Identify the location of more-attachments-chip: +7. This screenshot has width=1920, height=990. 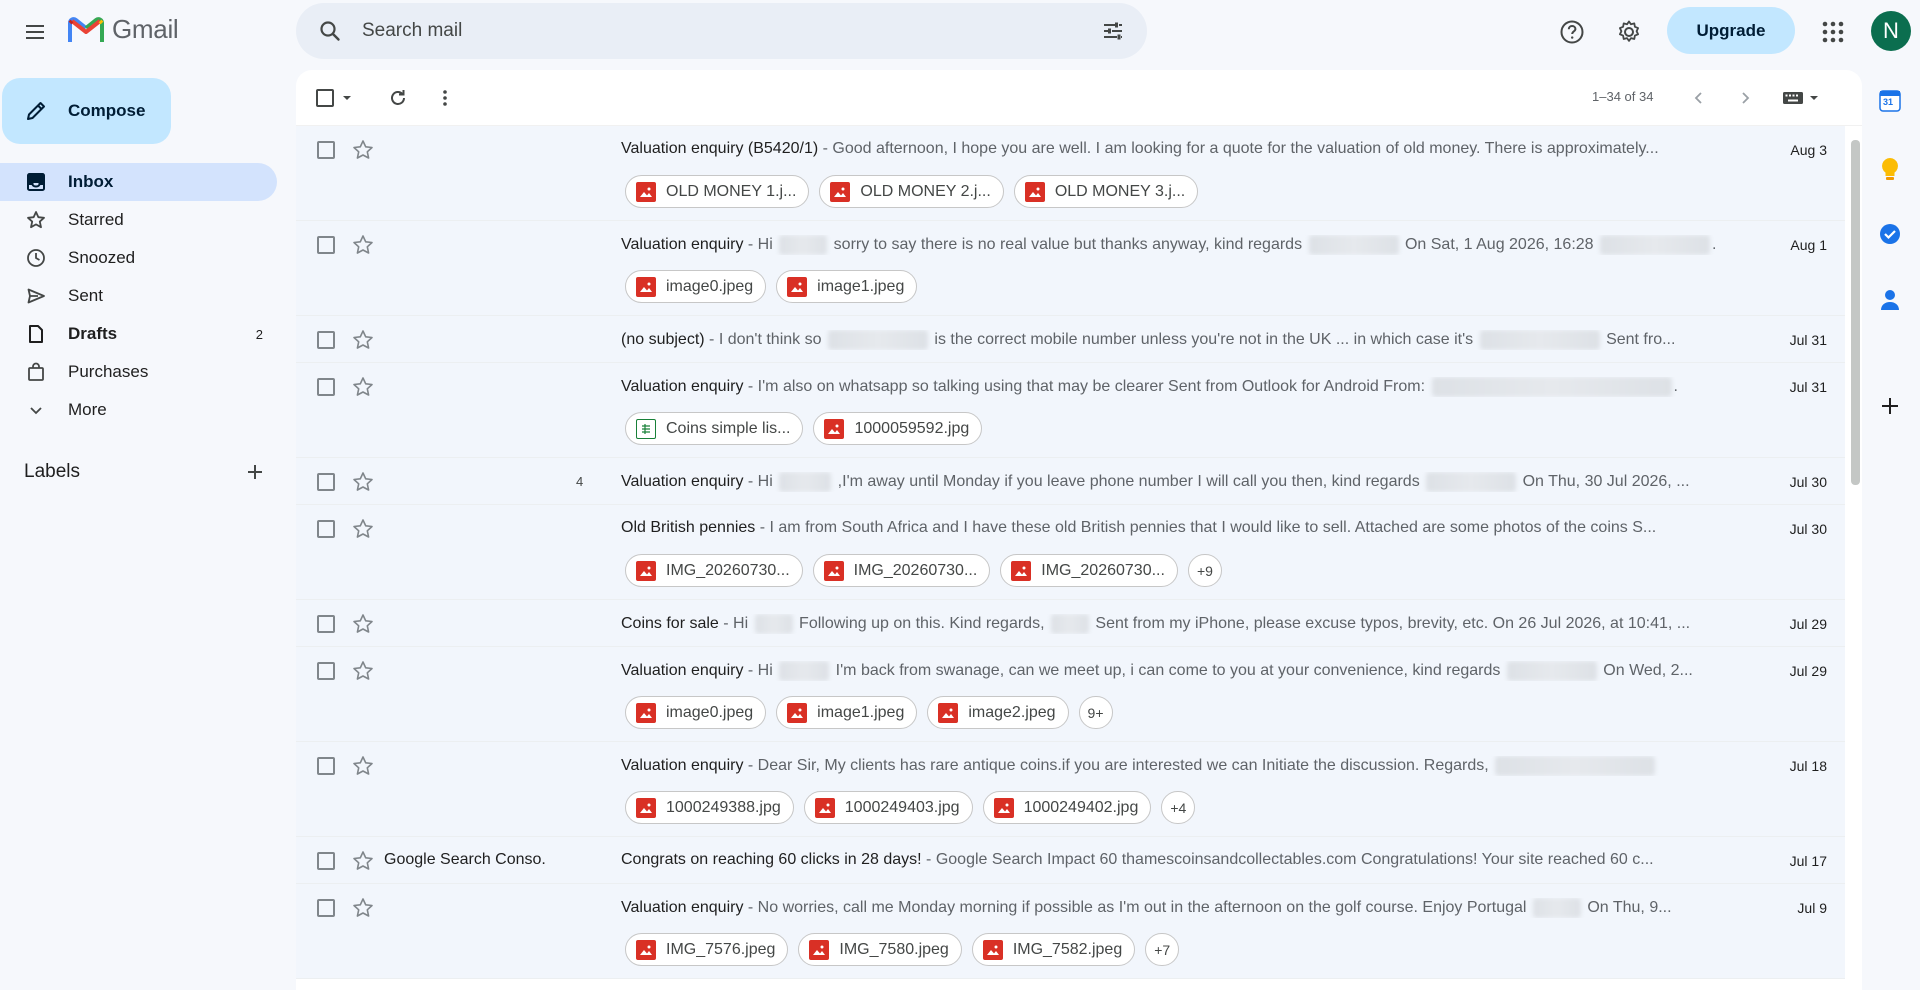
(1162, 949).